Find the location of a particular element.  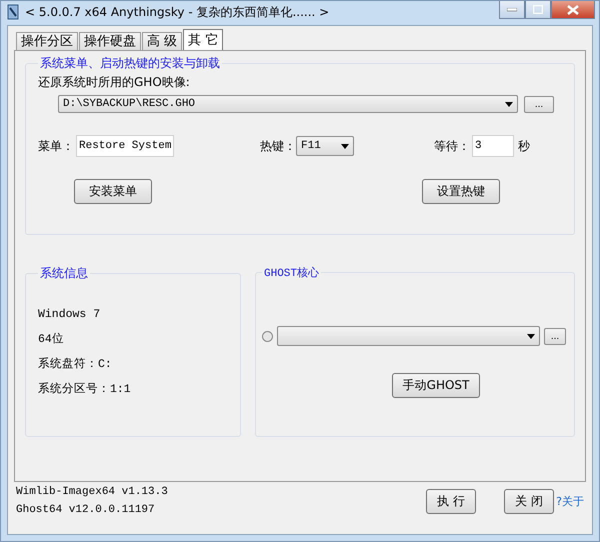

minimize-button is located at coordinates (512, 10).